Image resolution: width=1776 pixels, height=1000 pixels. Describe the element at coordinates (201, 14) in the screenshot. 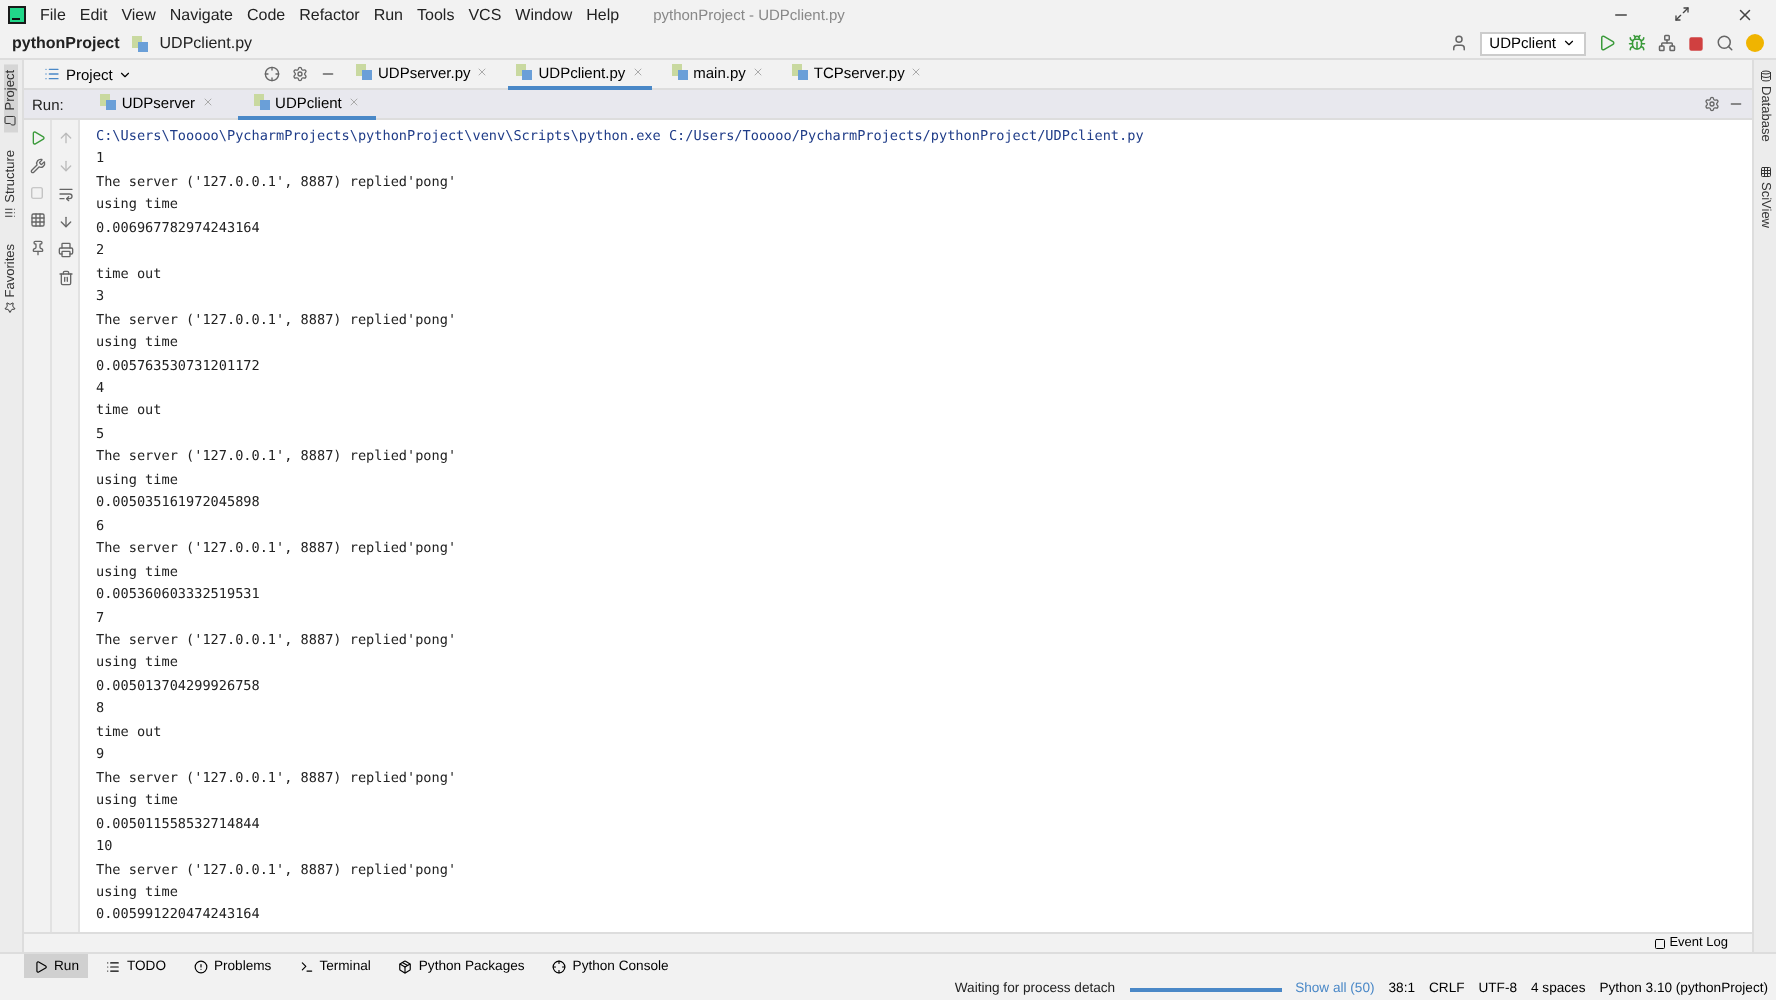

I see `menu-item: Navigate` at that location.